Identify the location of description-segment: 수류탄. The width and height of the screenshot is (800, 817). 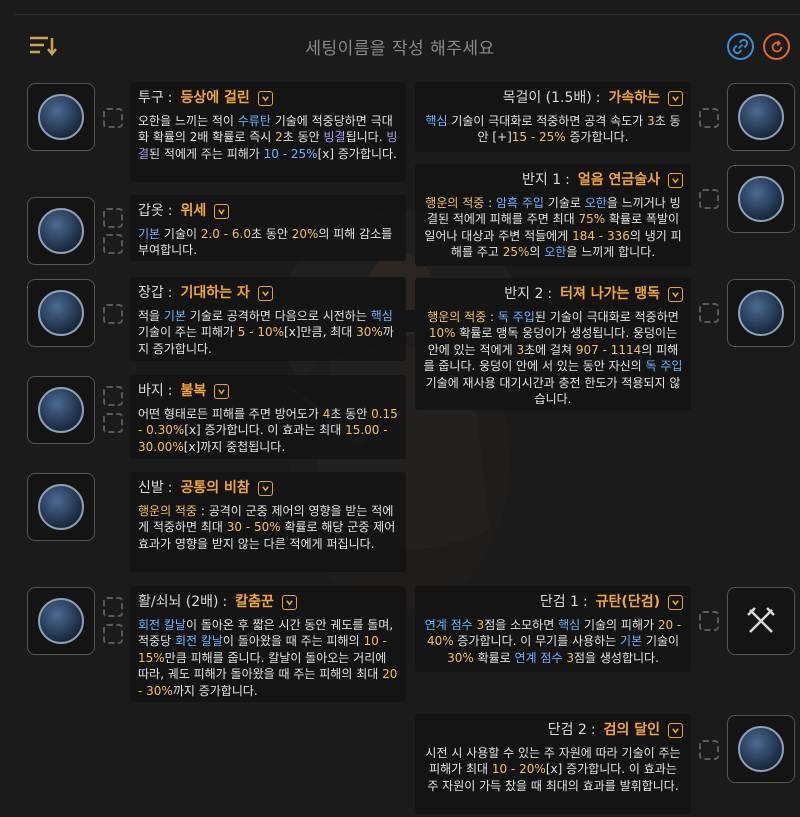
(254, 120).